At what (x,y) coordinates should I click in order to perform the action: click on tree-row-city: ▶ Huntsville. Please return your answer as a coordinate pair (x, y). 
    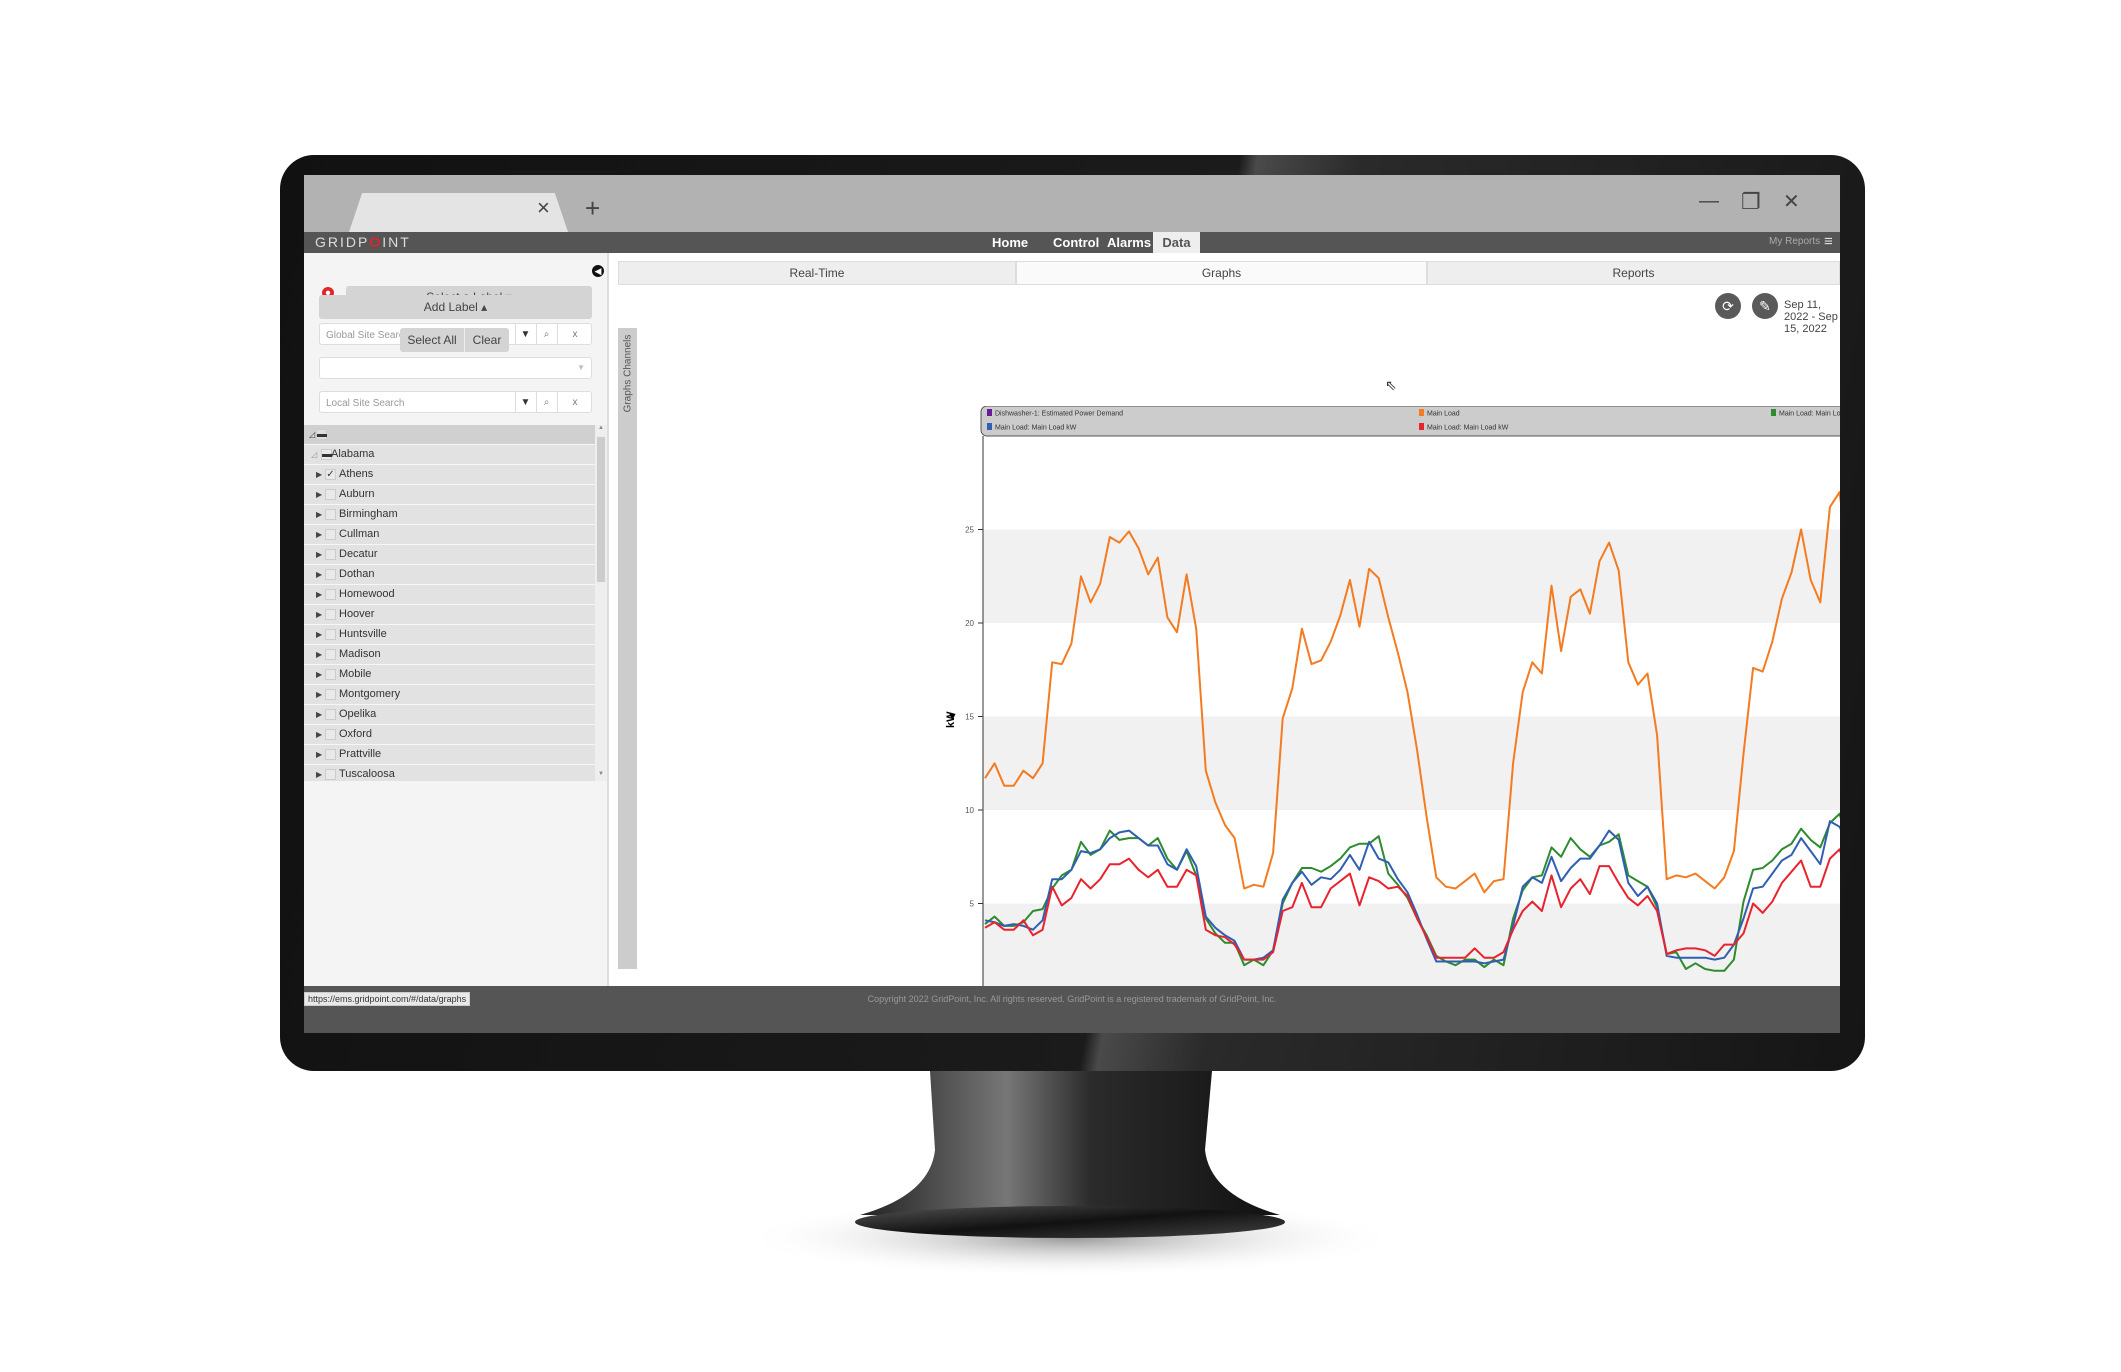
    Looking at the image, I should click on (449, 635).